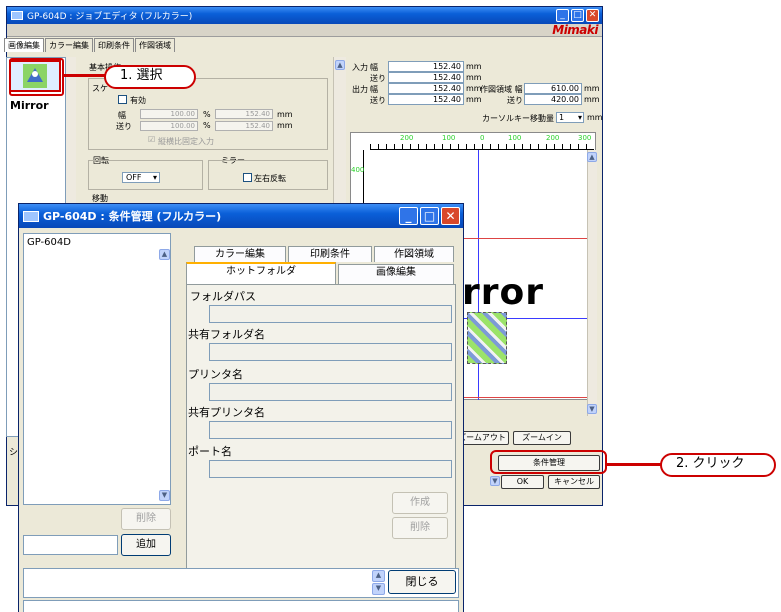 Image resolution: width=781 pixels, height=612 pixels. Describe the element at coordinates (548, 462) in the screenshot. I see `cond-mgmt-highlight` at that location.